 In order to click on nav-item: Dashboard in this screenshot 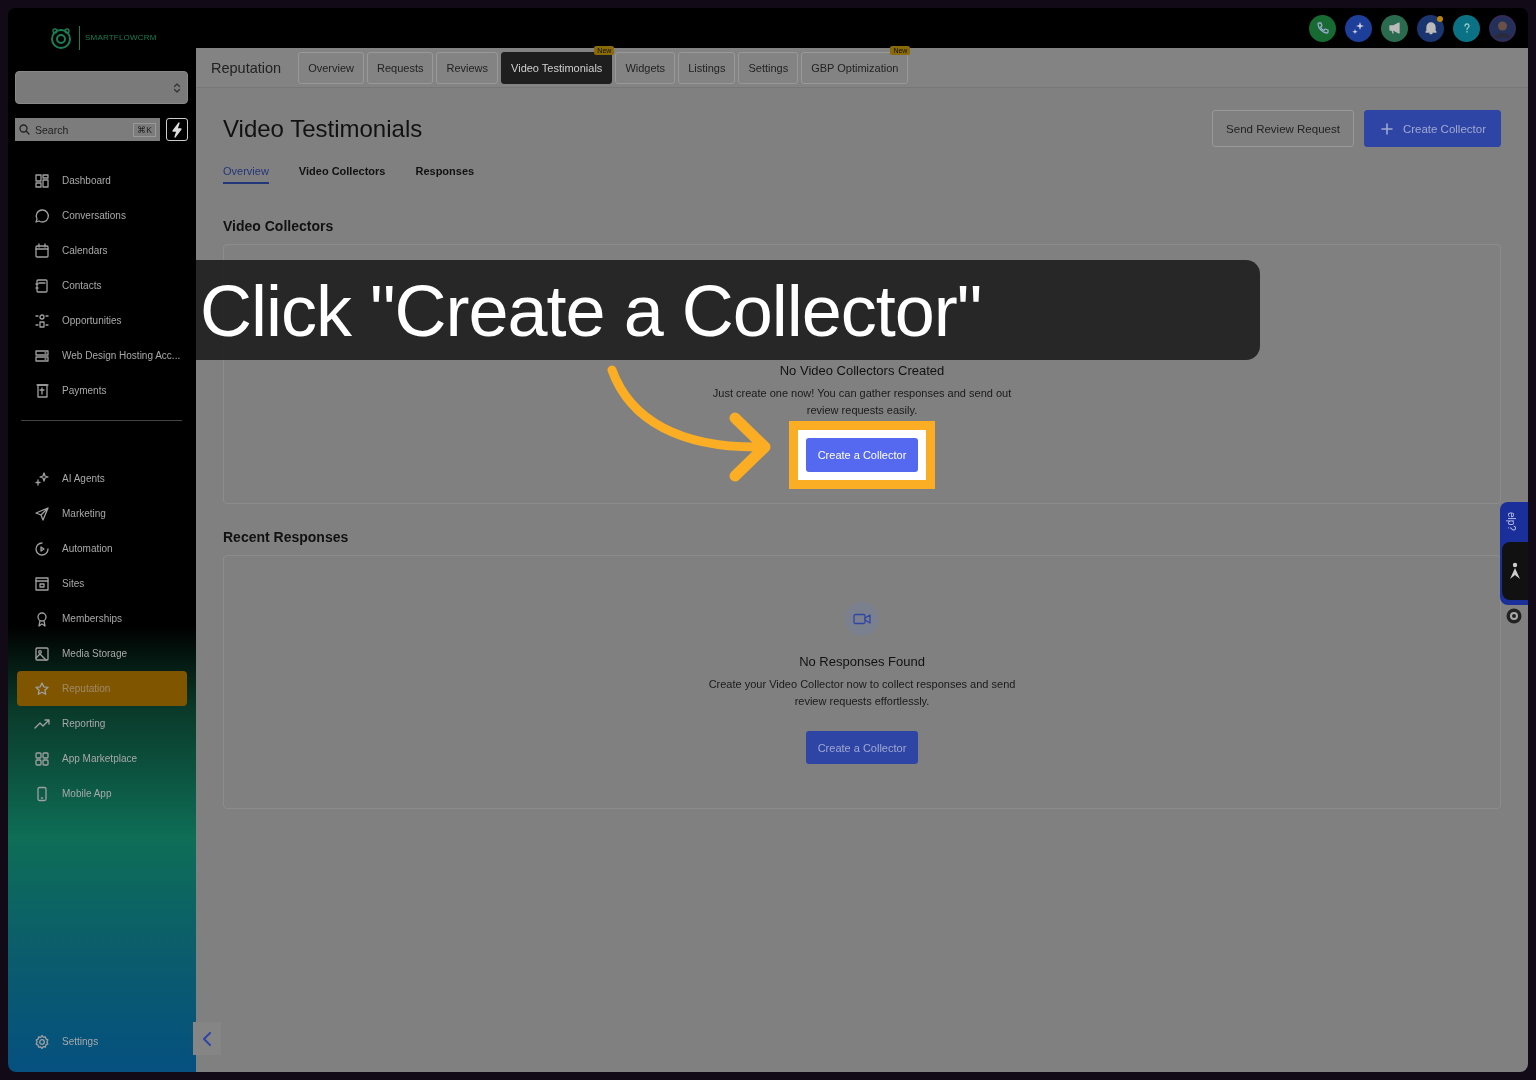, I will do `click(102, 180)`.